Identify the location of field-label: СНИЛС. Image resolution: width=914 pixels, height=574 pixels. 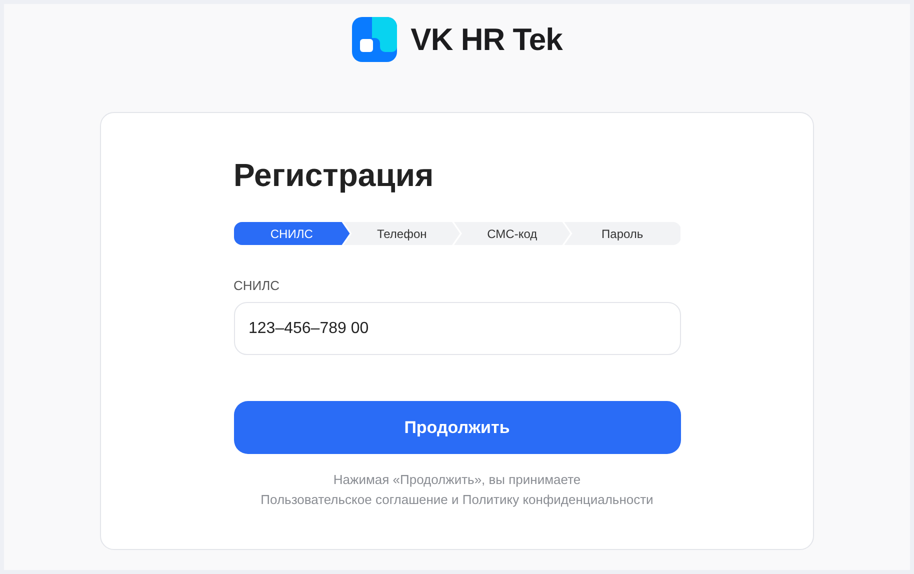
(257, 285).